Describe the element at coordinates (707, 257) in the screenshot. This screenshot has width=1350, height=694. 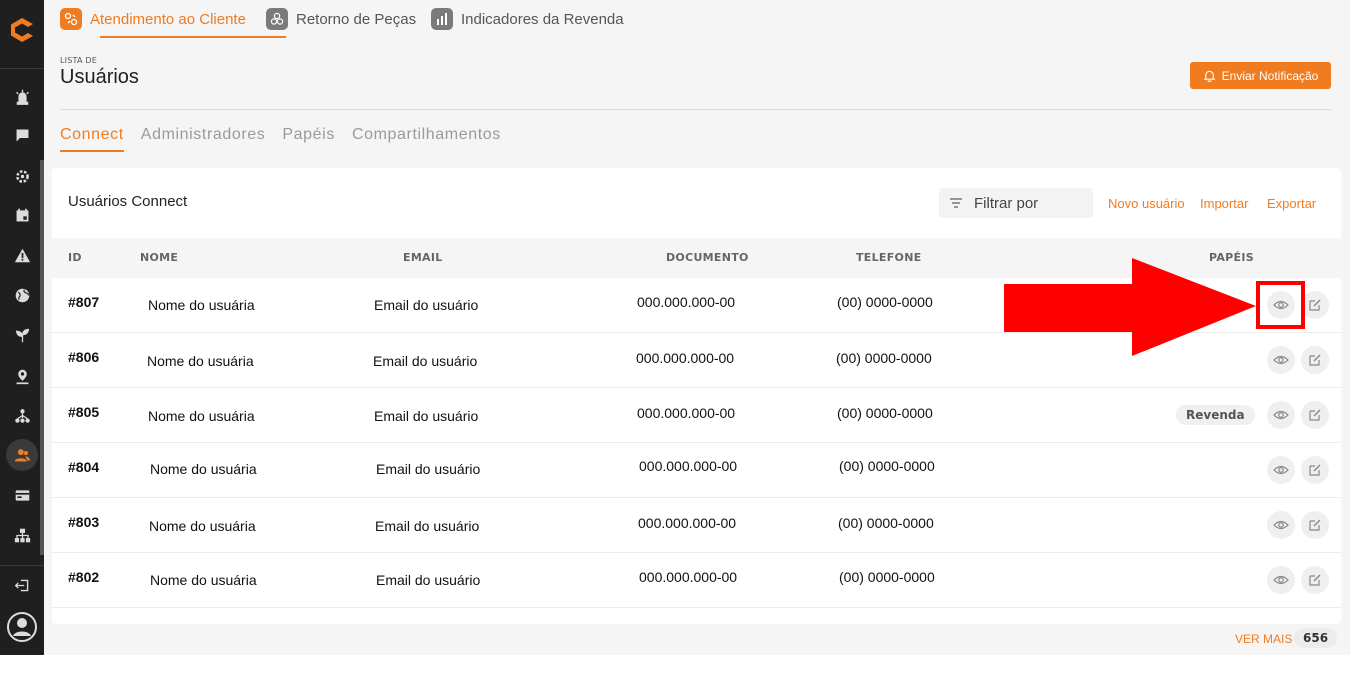
I see `column-header-document: DOCUMENTO` at that location.